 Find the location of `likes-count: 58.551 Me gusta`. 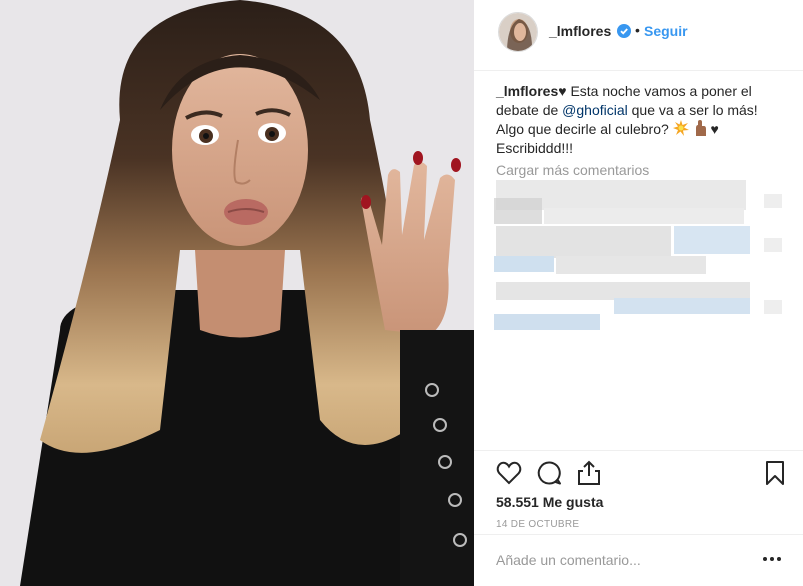

likes-count: 58.551 Me gusta is located at coordinates (549, 502).